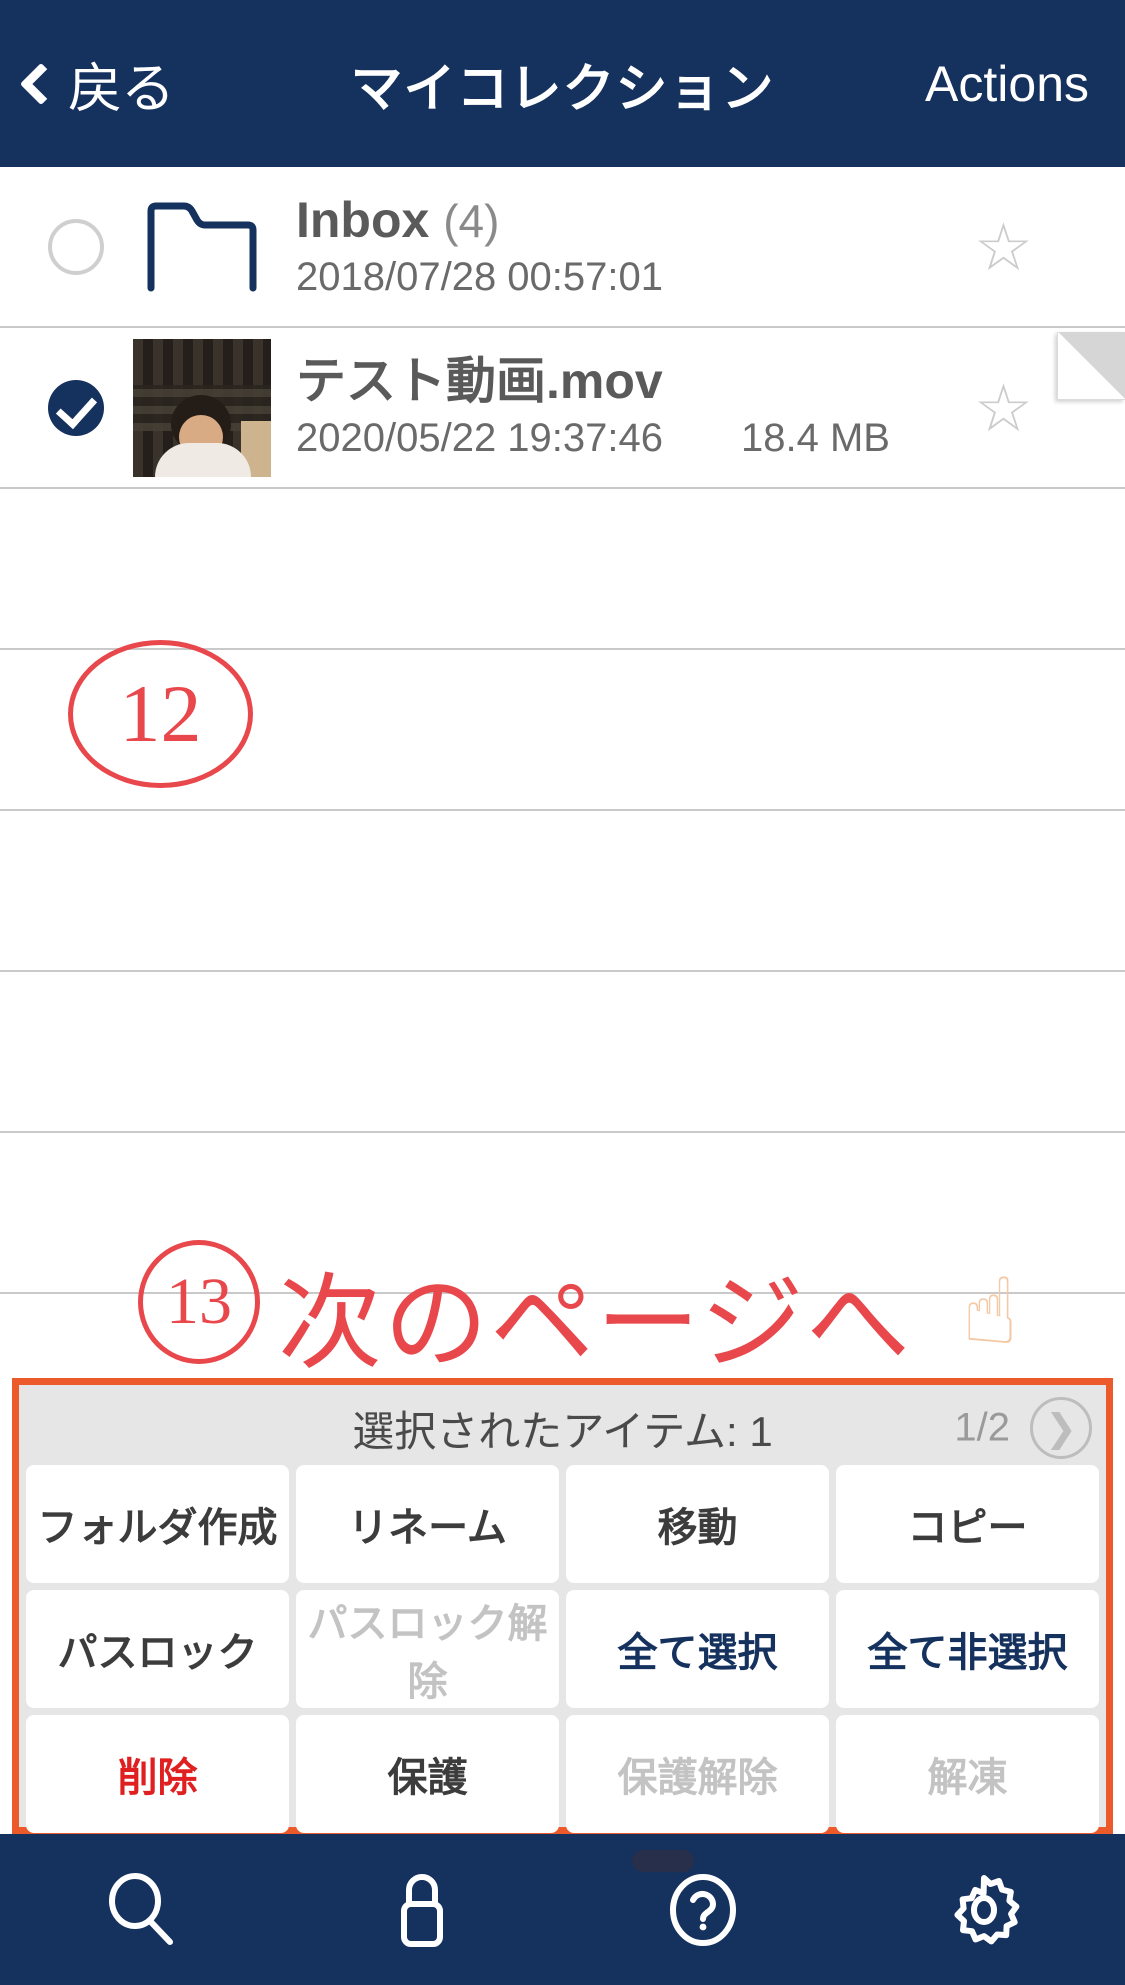 The width and height of the screenshot is (1125, 1985). I want to click on action-button-deselect-all: 全て非選択, so click(967, 1649).